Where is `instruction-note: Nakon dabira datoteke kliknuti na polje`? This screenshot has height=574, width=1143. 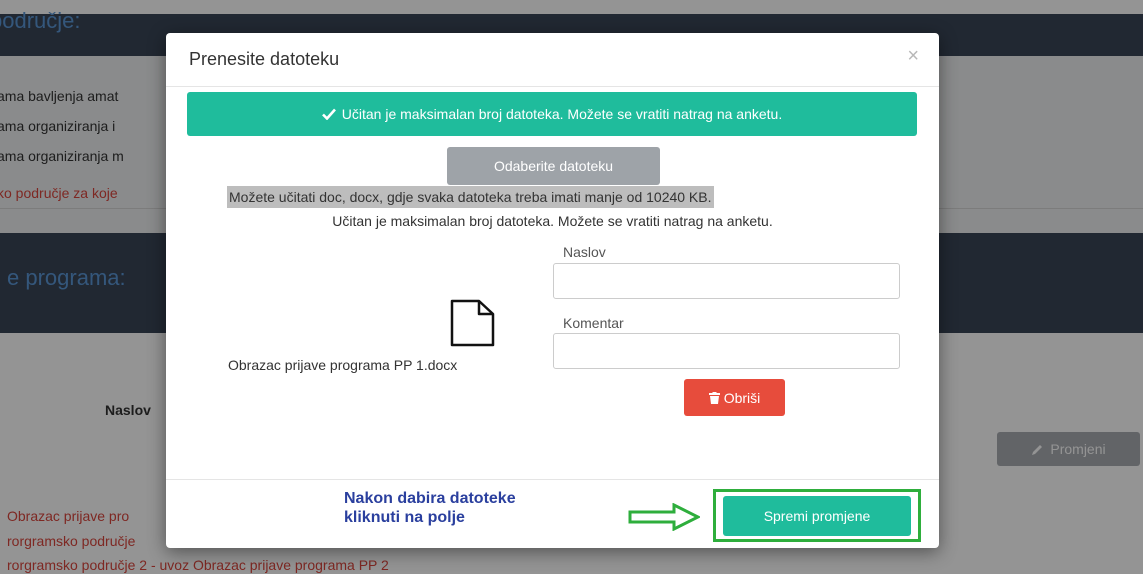
instruction-note: Nakon dabira datoteke kliknuti na polje is located at coordinates (430, 508).